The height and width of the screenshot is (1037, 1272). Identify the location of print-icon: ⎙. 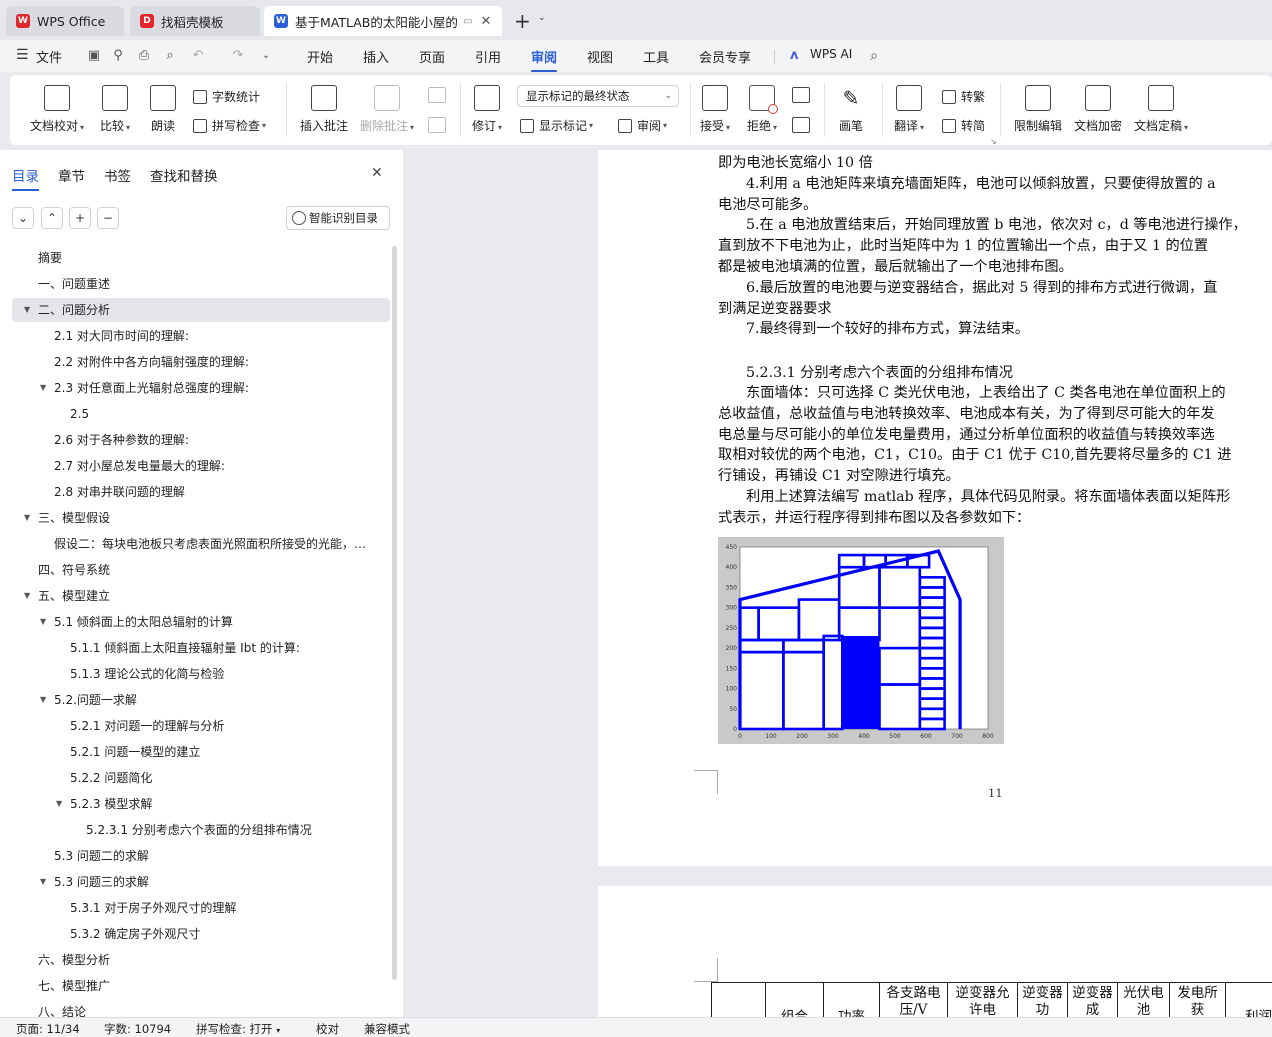
(144, 56).